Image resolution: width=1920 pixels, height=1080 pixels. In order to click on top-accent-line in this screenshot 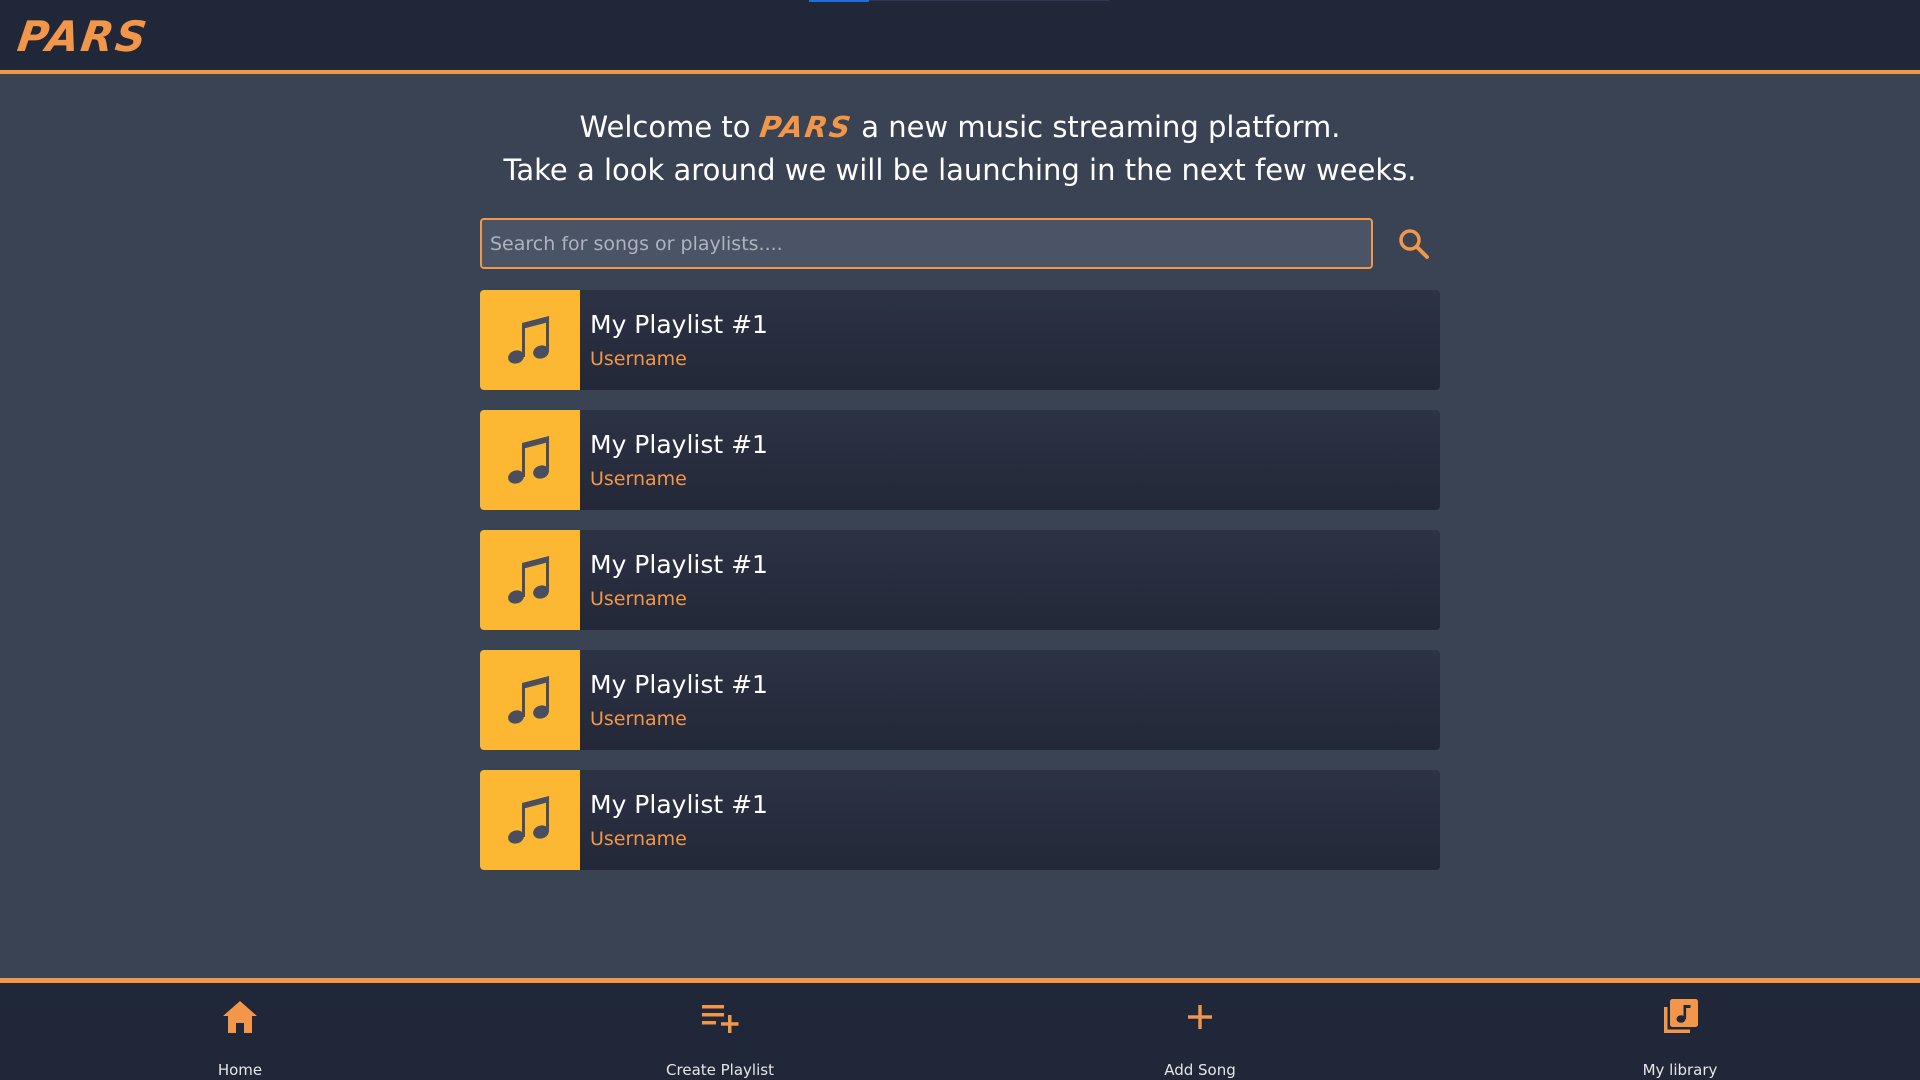, I will do `click(839, 1)`.